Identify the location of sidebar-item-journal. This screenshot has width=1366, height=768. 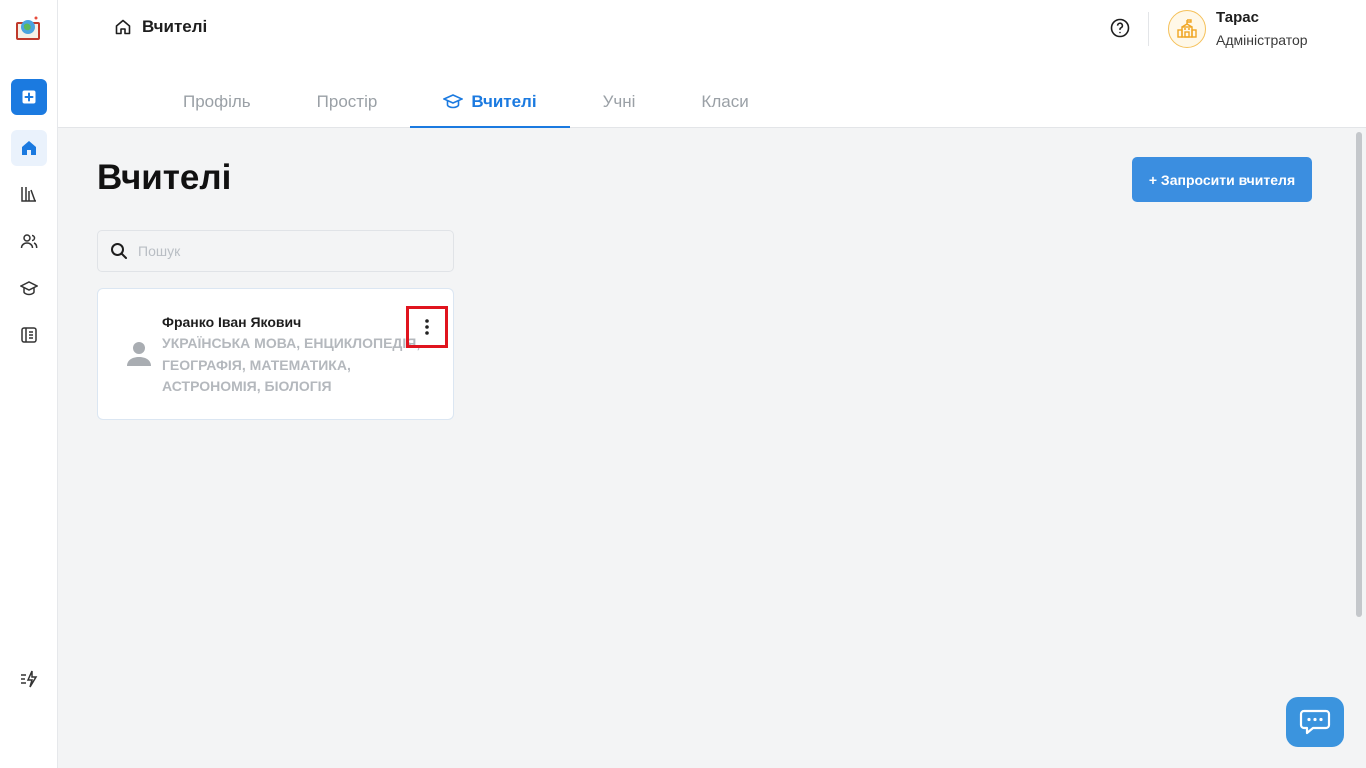
(29, 335).